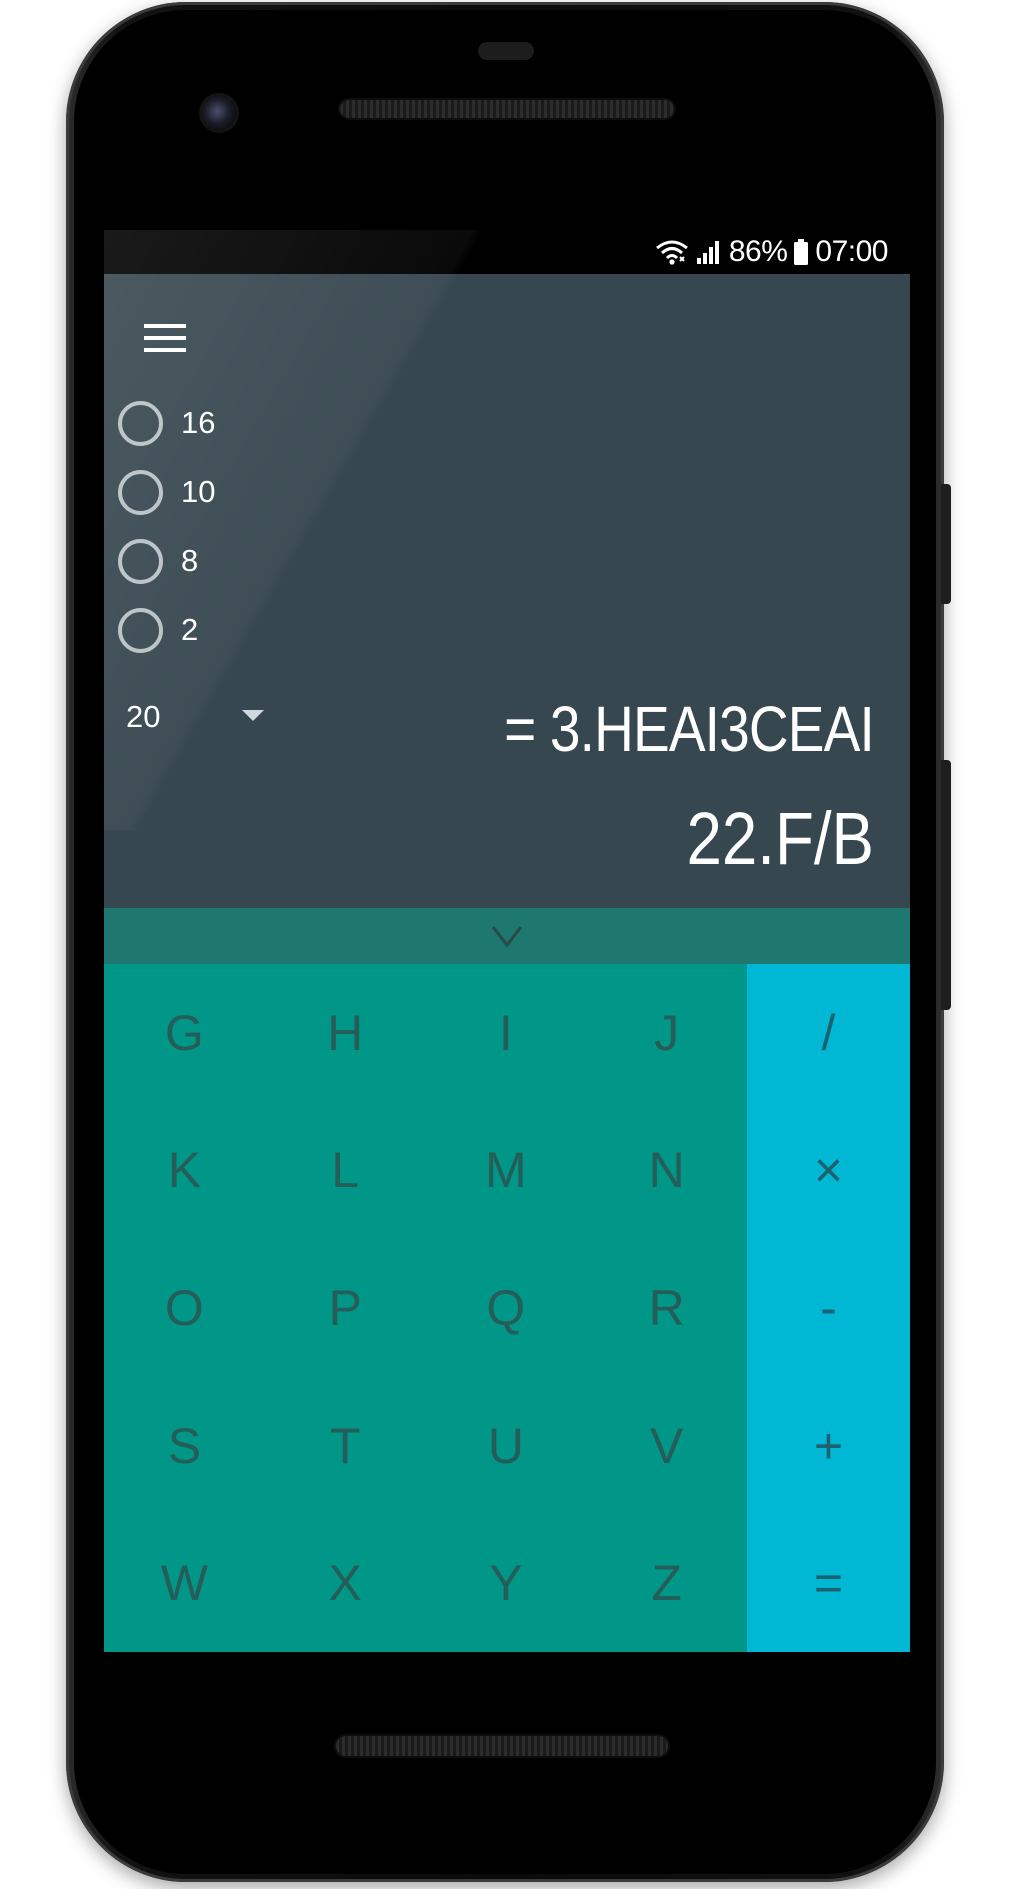  What do you see at coordinates (166, 492) in the screenshot?
I see `radix-option-10: 10` at bounding box center [166, 492].